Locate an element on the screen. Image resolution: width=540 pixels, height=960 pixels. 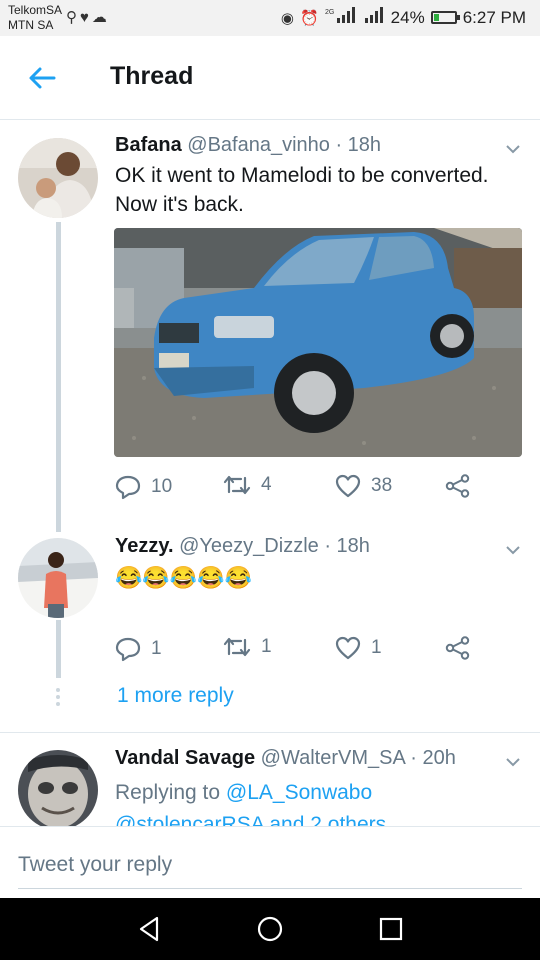
system-nav-bar is located at coordinates (270, 929).